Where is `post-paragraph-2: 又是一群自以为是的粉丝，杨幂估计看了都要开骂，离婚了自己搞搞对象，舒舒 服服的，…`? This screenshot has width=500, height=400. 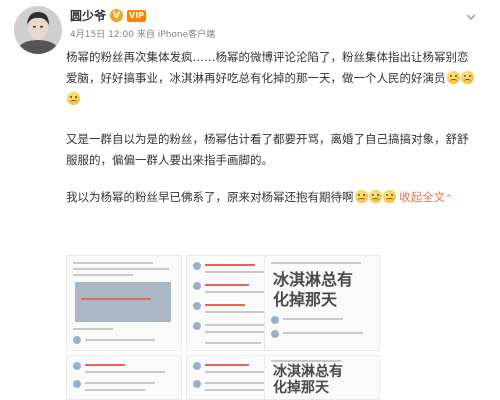
post-paragraph-2: 又是一群自以为是的粉丝，杨幂估计看了都要开骂，离婚了自己搞搞对象，舒舒 服服的，… is located at coordinates (276, 150).